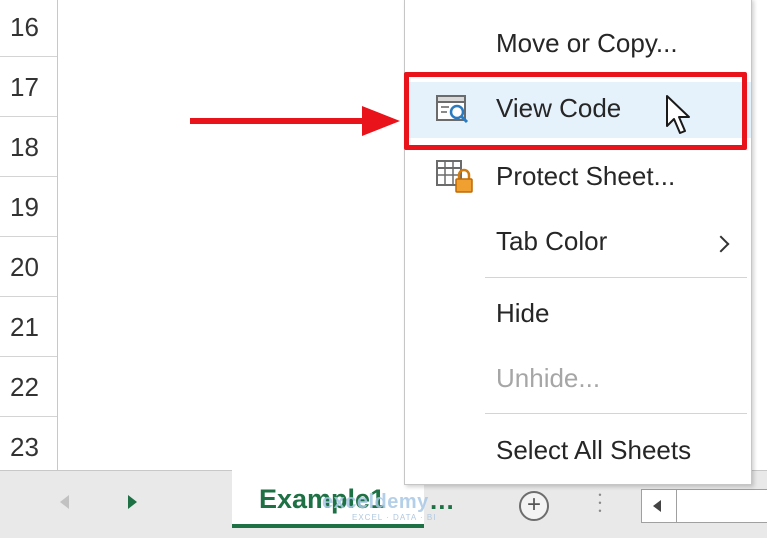 The width and height of the screenshot is (767, 538). What do you see at coordinates (28, 147) in the screenshot?
I see `row-header-18: 18` at bounding box center [28, 147].